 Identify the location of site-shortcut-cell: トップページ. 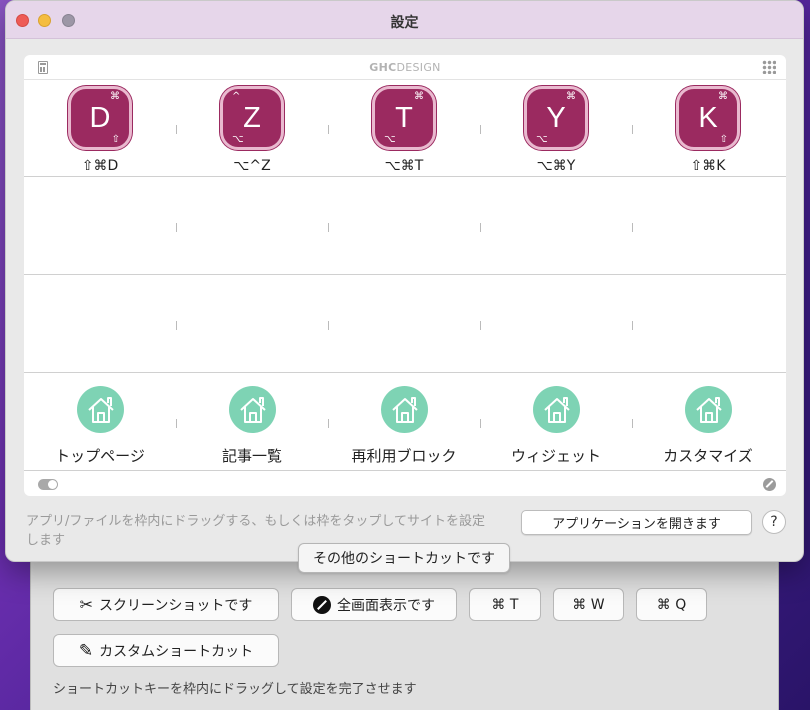
(100, 422).